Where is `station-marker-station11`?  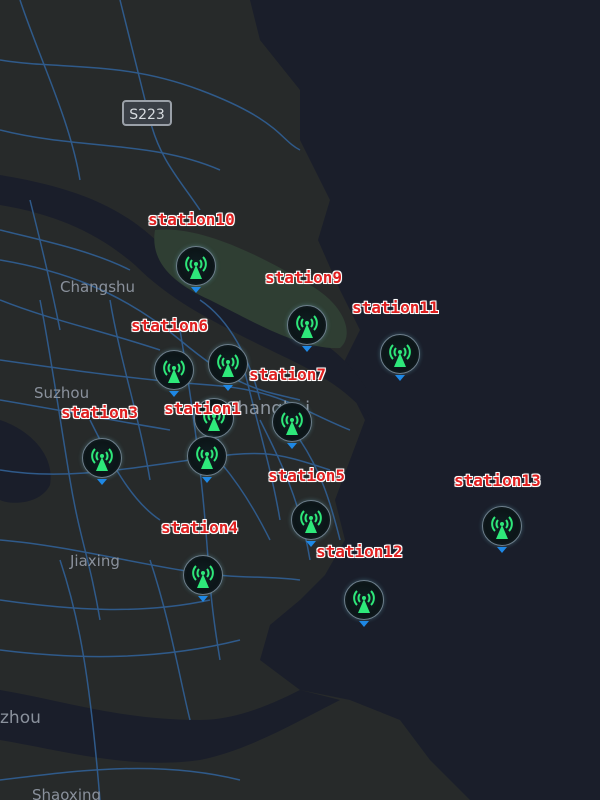
station-marker-station11 is located at coordinates (400, 360).